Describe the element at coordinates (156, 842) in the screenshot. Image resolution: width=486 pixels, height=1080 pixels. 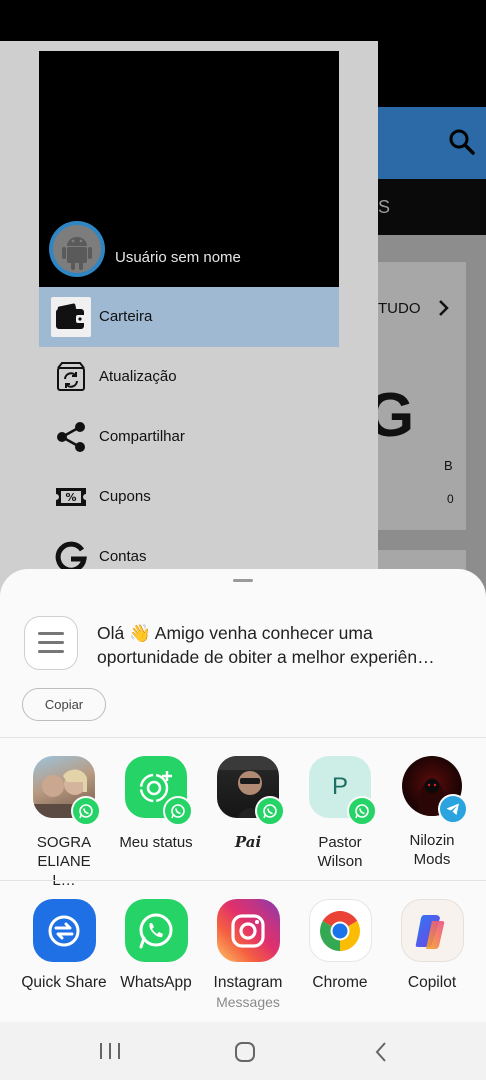
I see `contact-name: Meu status` at that location.